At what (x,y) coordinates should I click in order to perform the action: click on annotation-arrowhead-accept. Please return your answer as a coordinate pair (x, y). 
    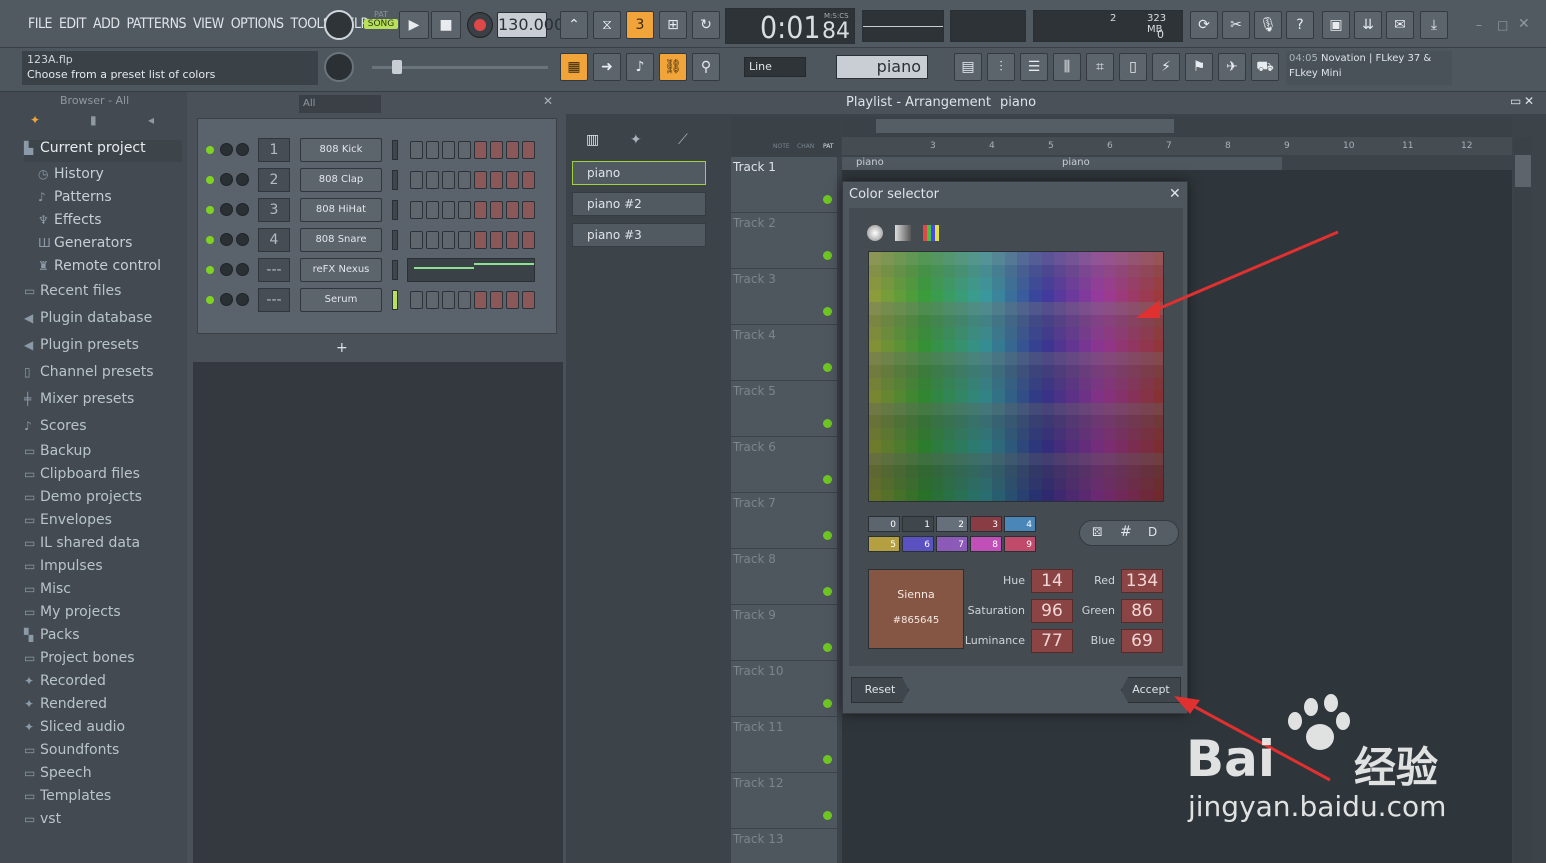
    Looking at the image, I should click on (1187, 705).